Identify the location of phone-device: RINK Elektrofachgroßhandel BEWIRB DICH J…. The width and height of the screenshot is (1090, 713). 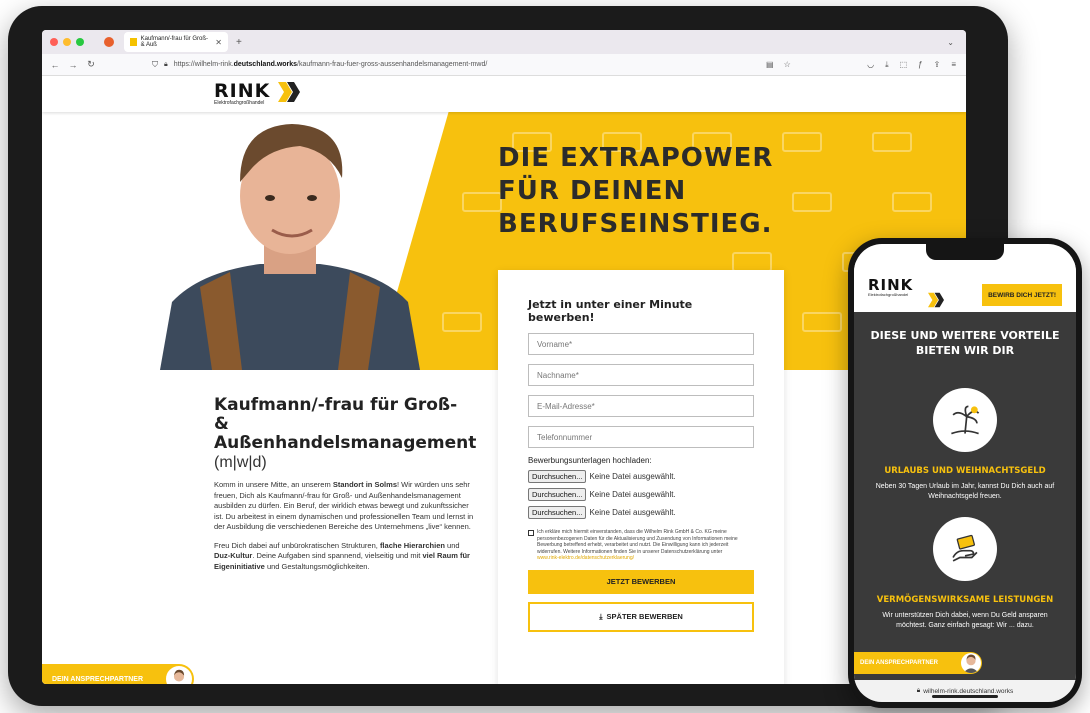
(965, 473).